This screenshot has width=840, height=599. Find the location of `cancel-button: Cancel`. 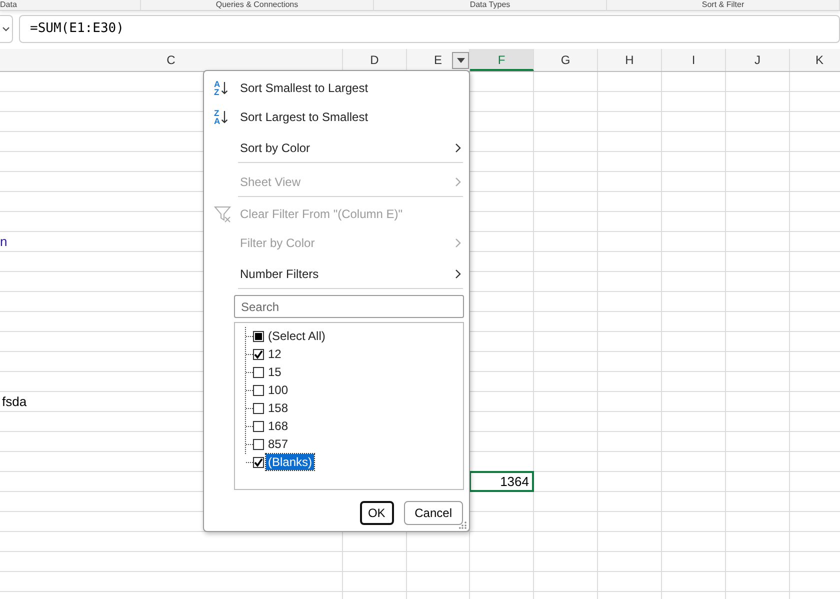

cancel-button: Cancel is located at coordinates (433, 513).